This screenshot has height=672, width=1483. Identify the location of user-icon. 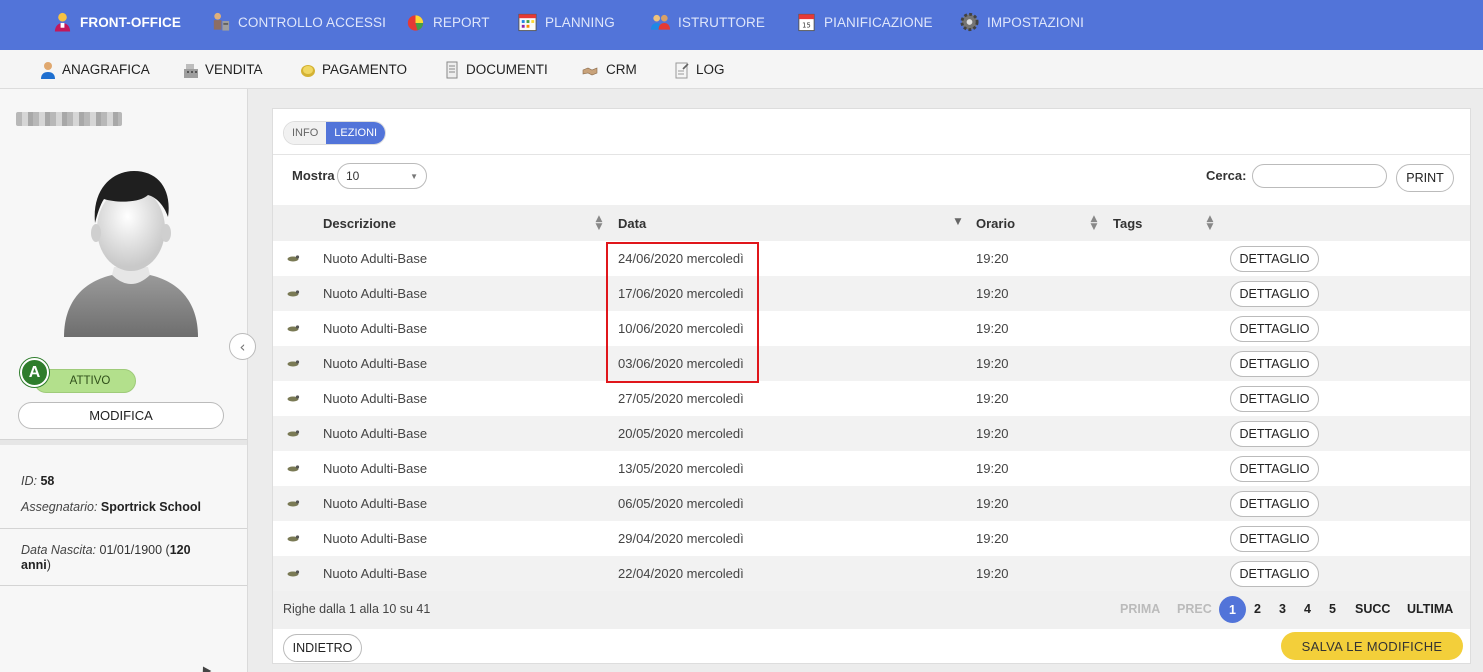
(62, 22).